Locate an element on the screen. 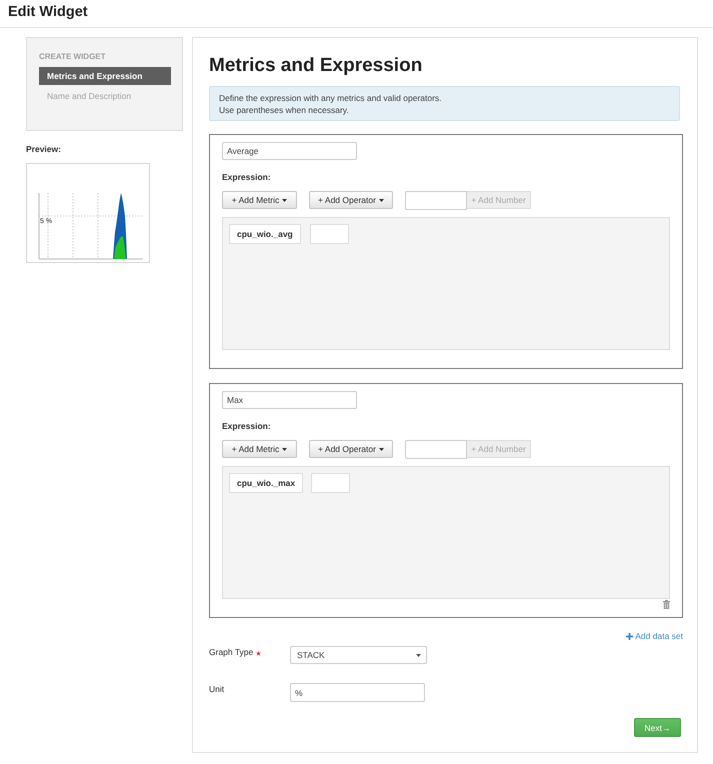  info-text: Use parentheses when necessary. is located at coordinates (284, 110).